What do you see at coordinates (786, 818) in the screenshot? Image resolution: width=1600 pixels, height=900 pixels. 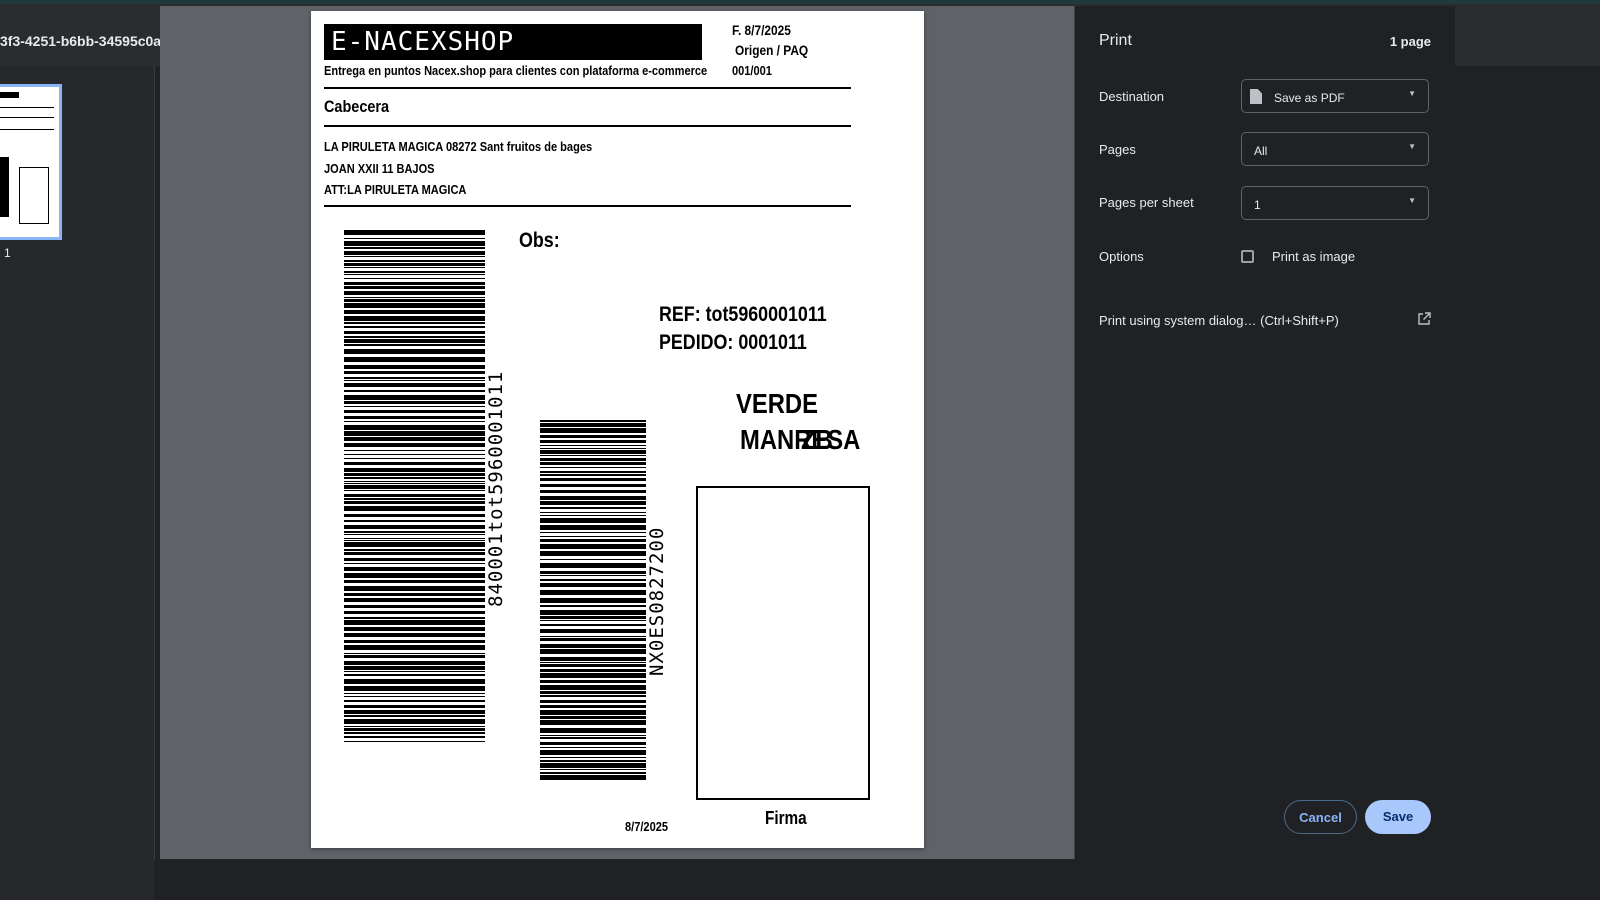 I see `signature-label: Firma` at bounding box center [786, 818].